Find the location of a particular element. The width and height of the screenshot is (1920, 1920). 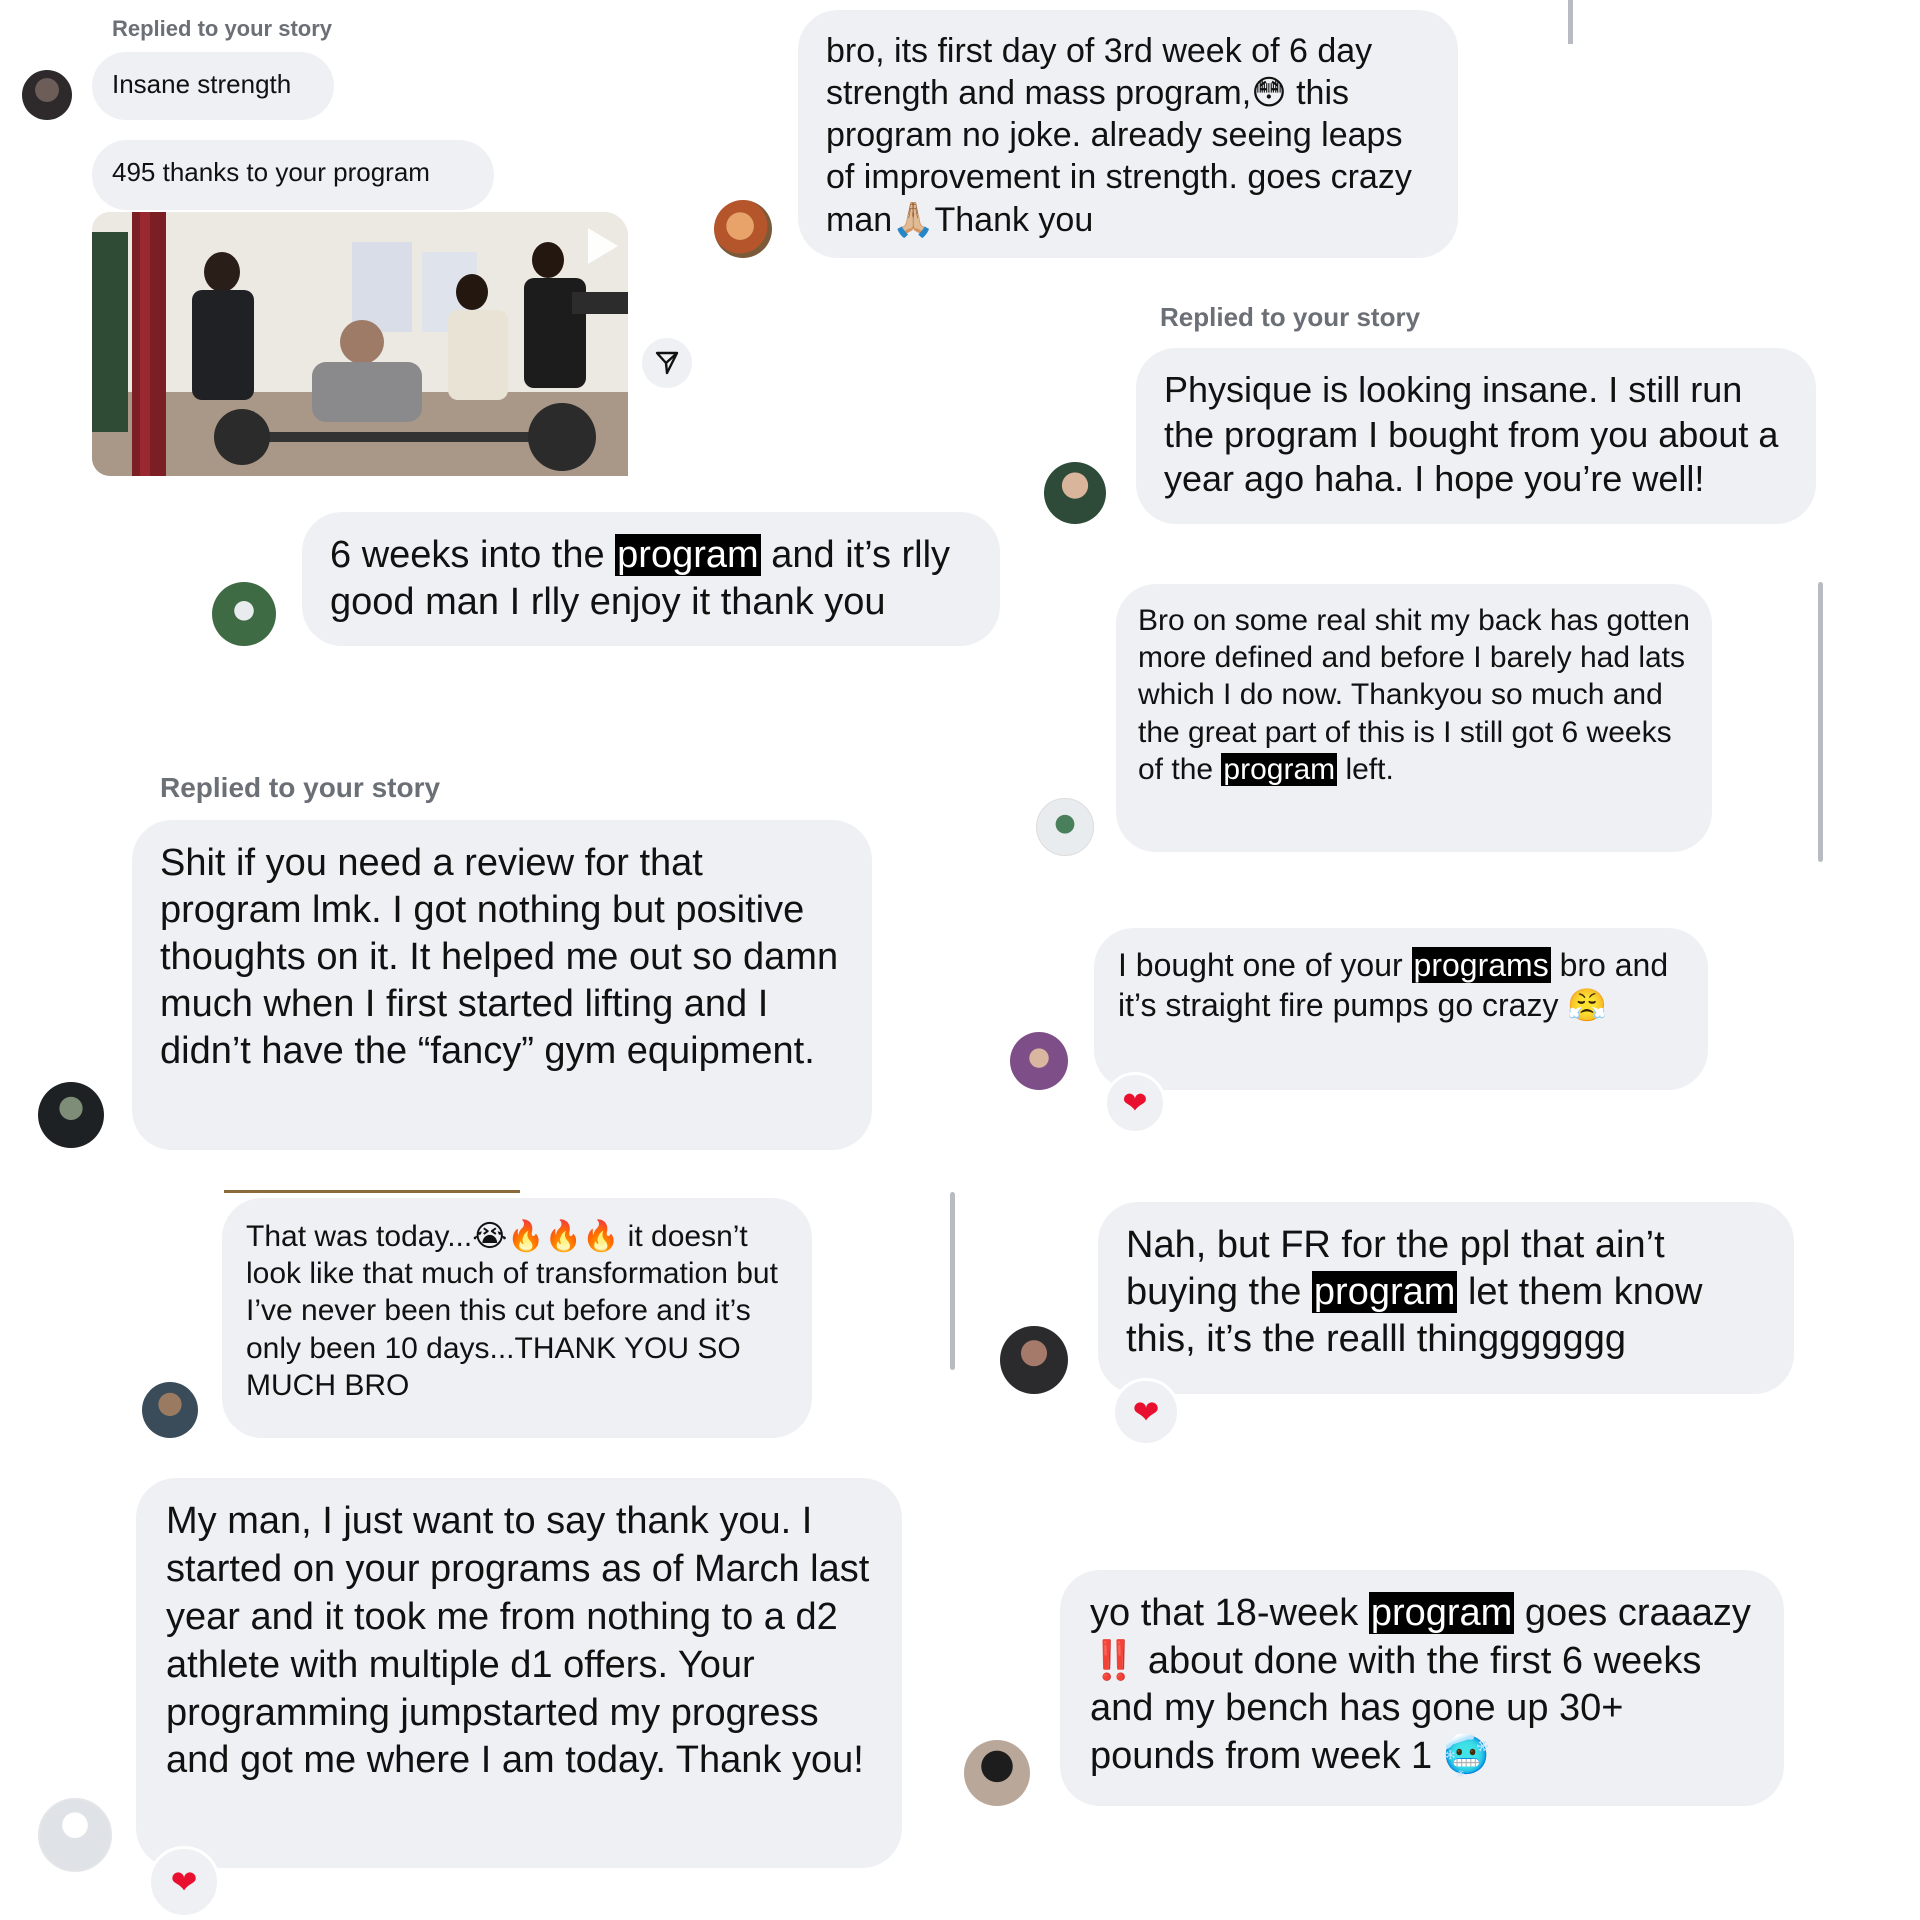

steam-face-emoji-icon: 😤 is located at coordinates (1587, 1004).